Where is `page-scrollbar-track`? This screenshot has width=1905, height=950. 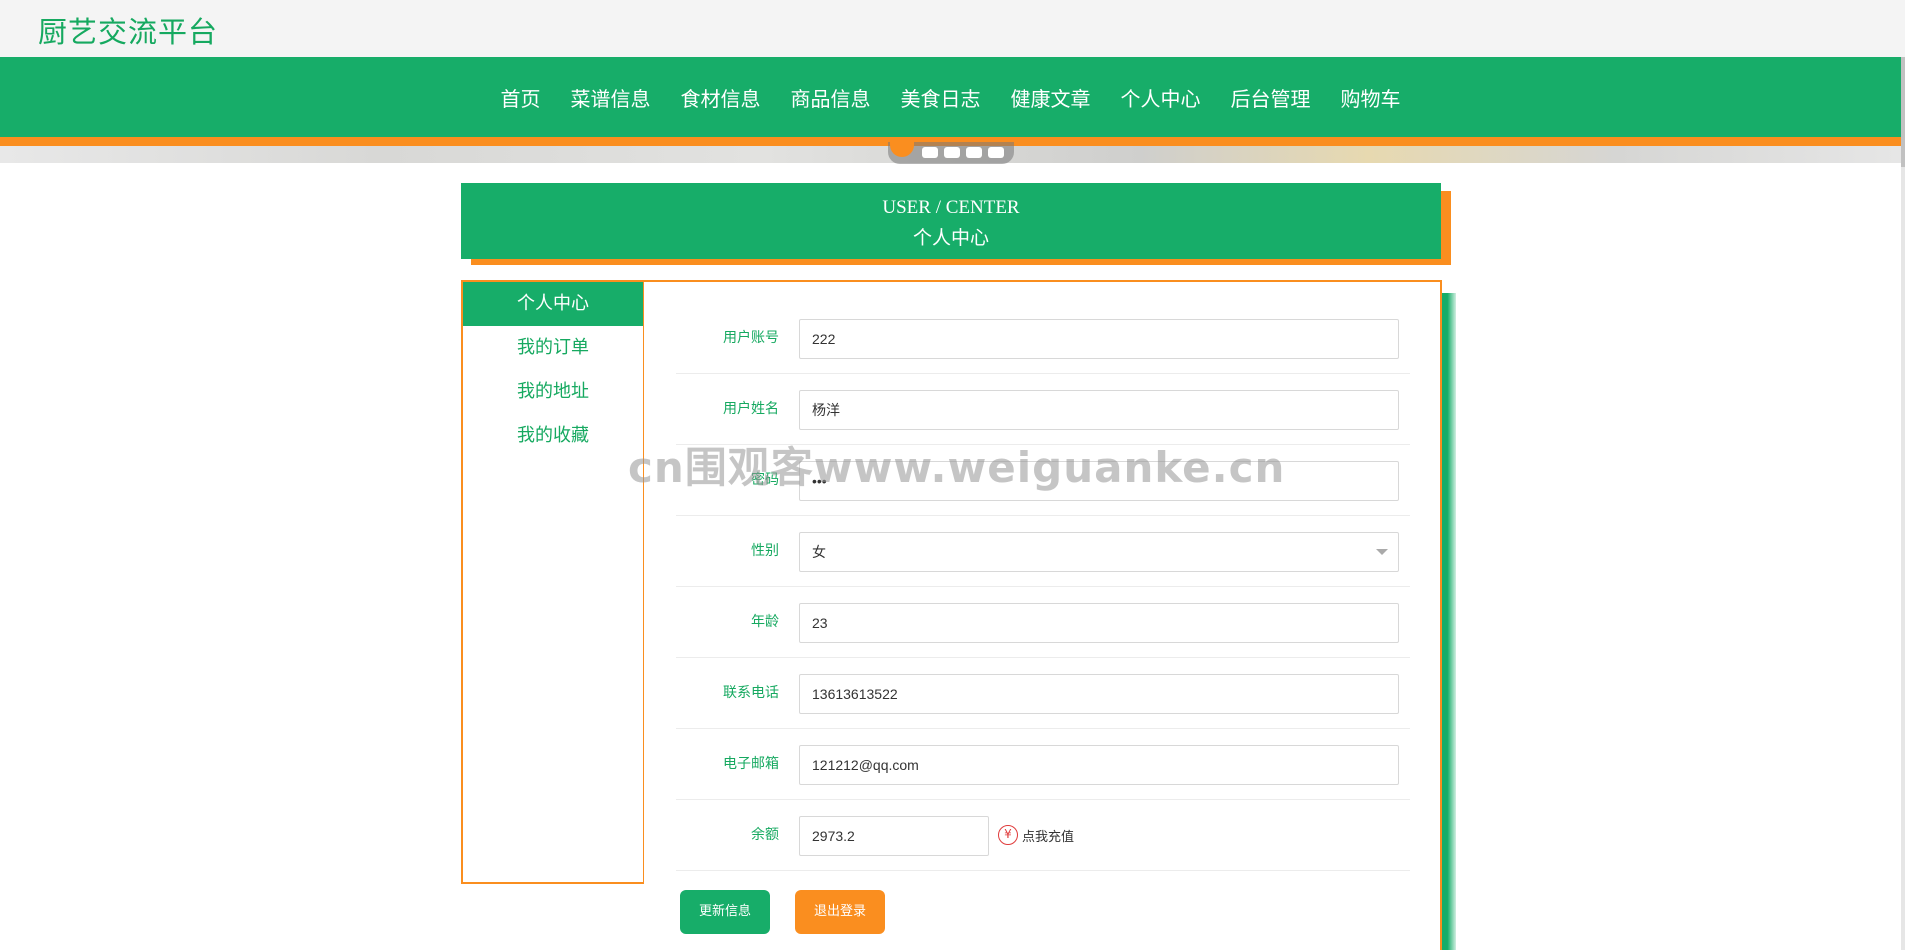 page-scrollbar-track is located at coordinates (1903, 503).